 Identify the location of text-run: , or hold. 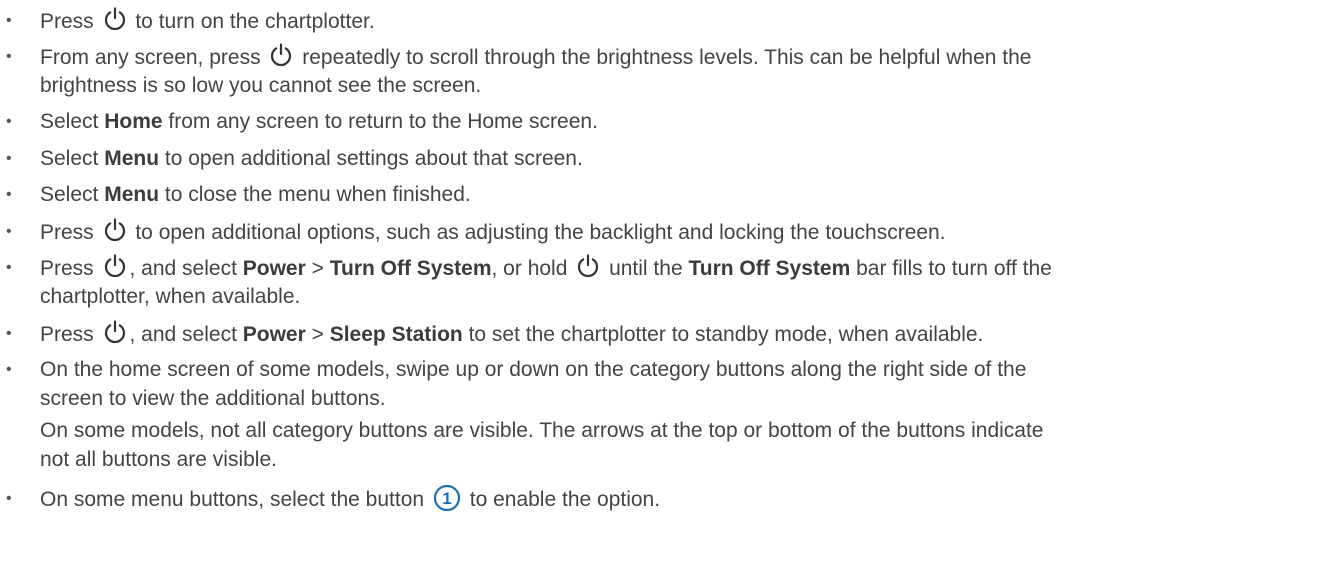
(532, 268).